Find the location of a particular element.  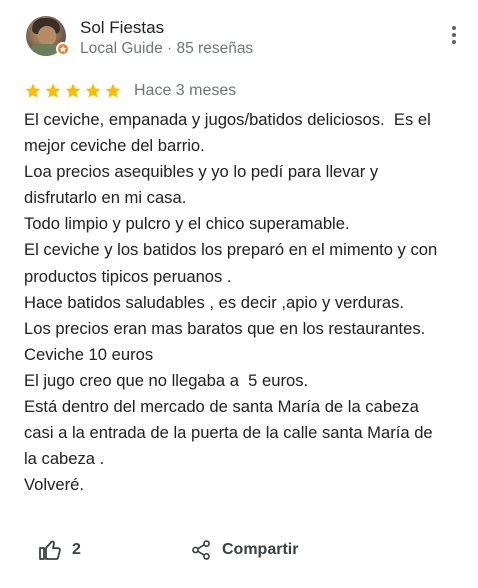

share-label: Compartir is located at coordinates (260, 549).